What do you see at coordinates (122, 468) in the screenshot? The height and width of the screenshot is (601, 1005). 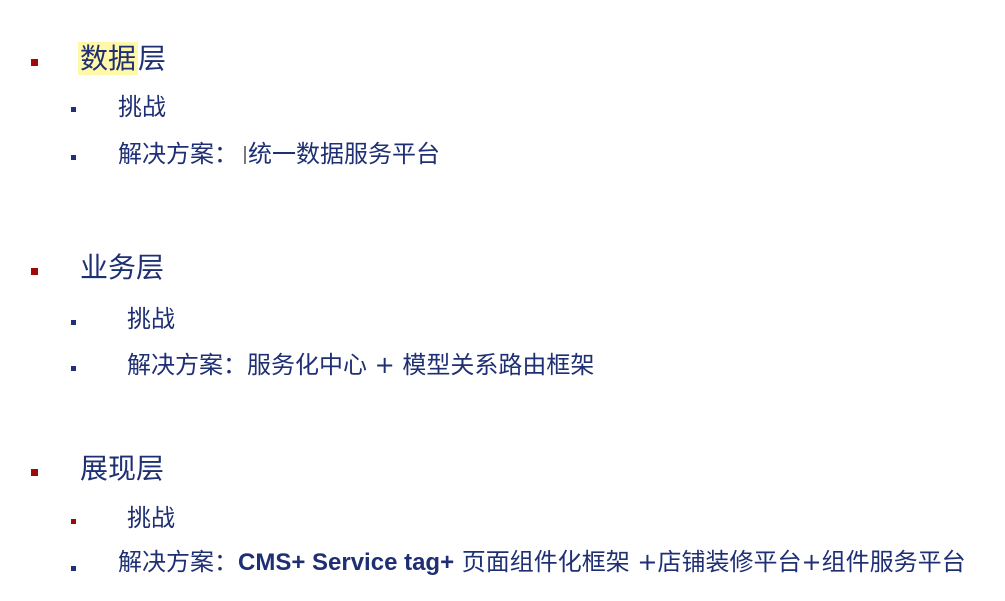 I see `section-title-presentation-layer: 展现层` at bounding box center [122, 468].